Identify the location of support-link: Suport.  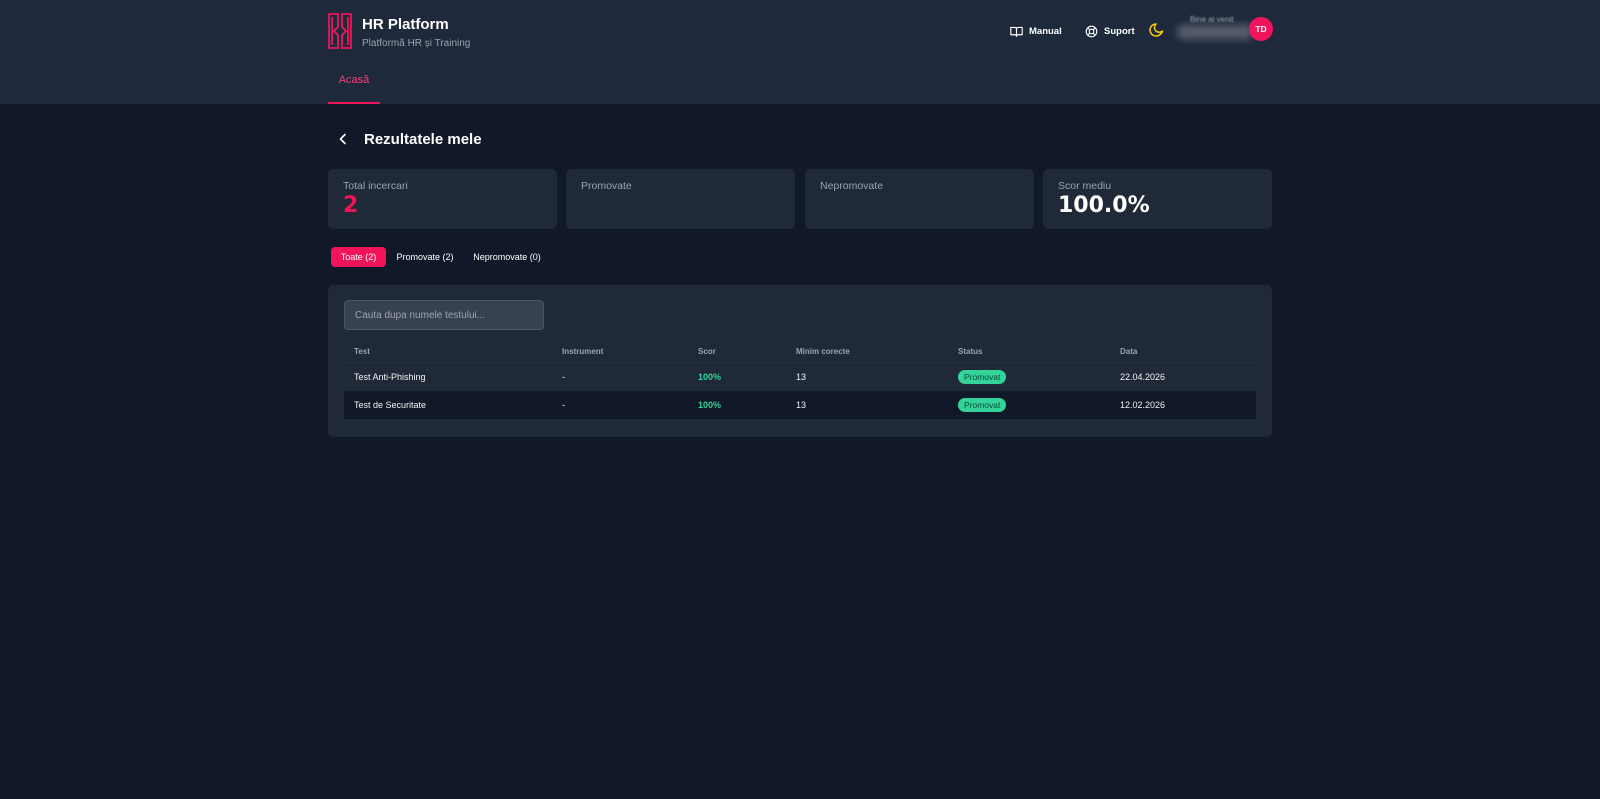
(1110, 31).